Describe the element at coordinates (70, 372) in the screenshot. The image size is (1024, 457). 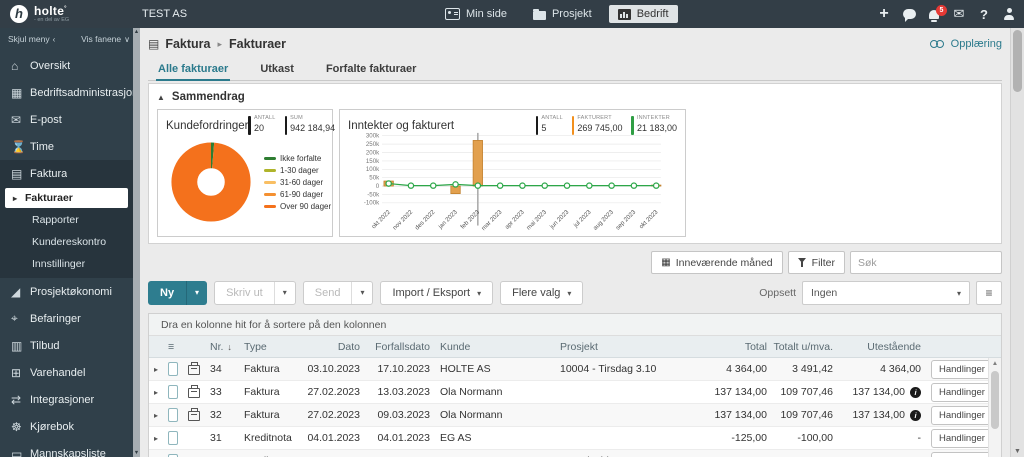
I see `sidebar-item-varehandel: ⊞ Varehandel` at that location.